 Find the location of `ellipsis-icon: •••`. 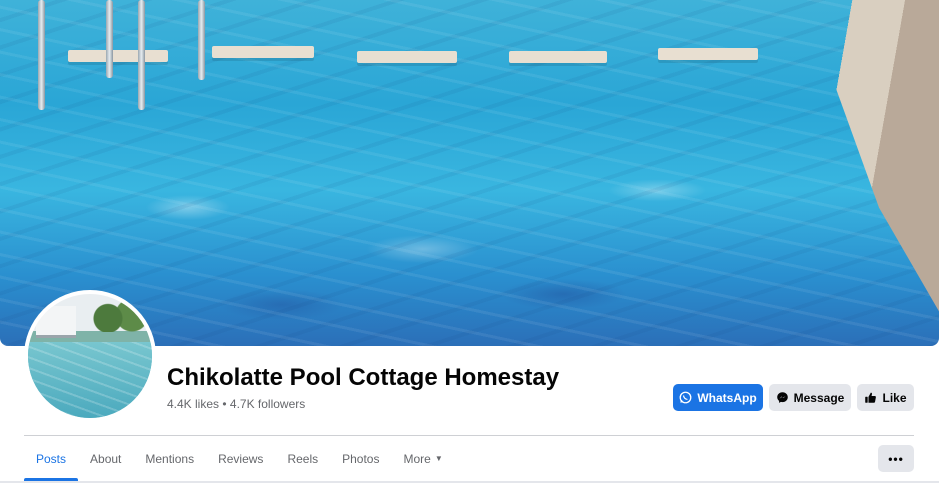

ellipsis-icon: ••• is located at coordinates (896, 458).